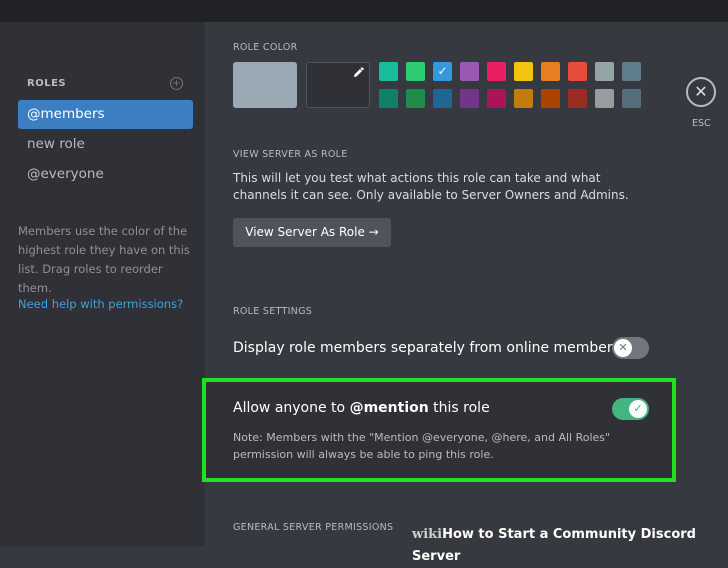 This screenshot has width=728, height=568. I want to click on toggle-on-icon: ✓, so click(638, 409).